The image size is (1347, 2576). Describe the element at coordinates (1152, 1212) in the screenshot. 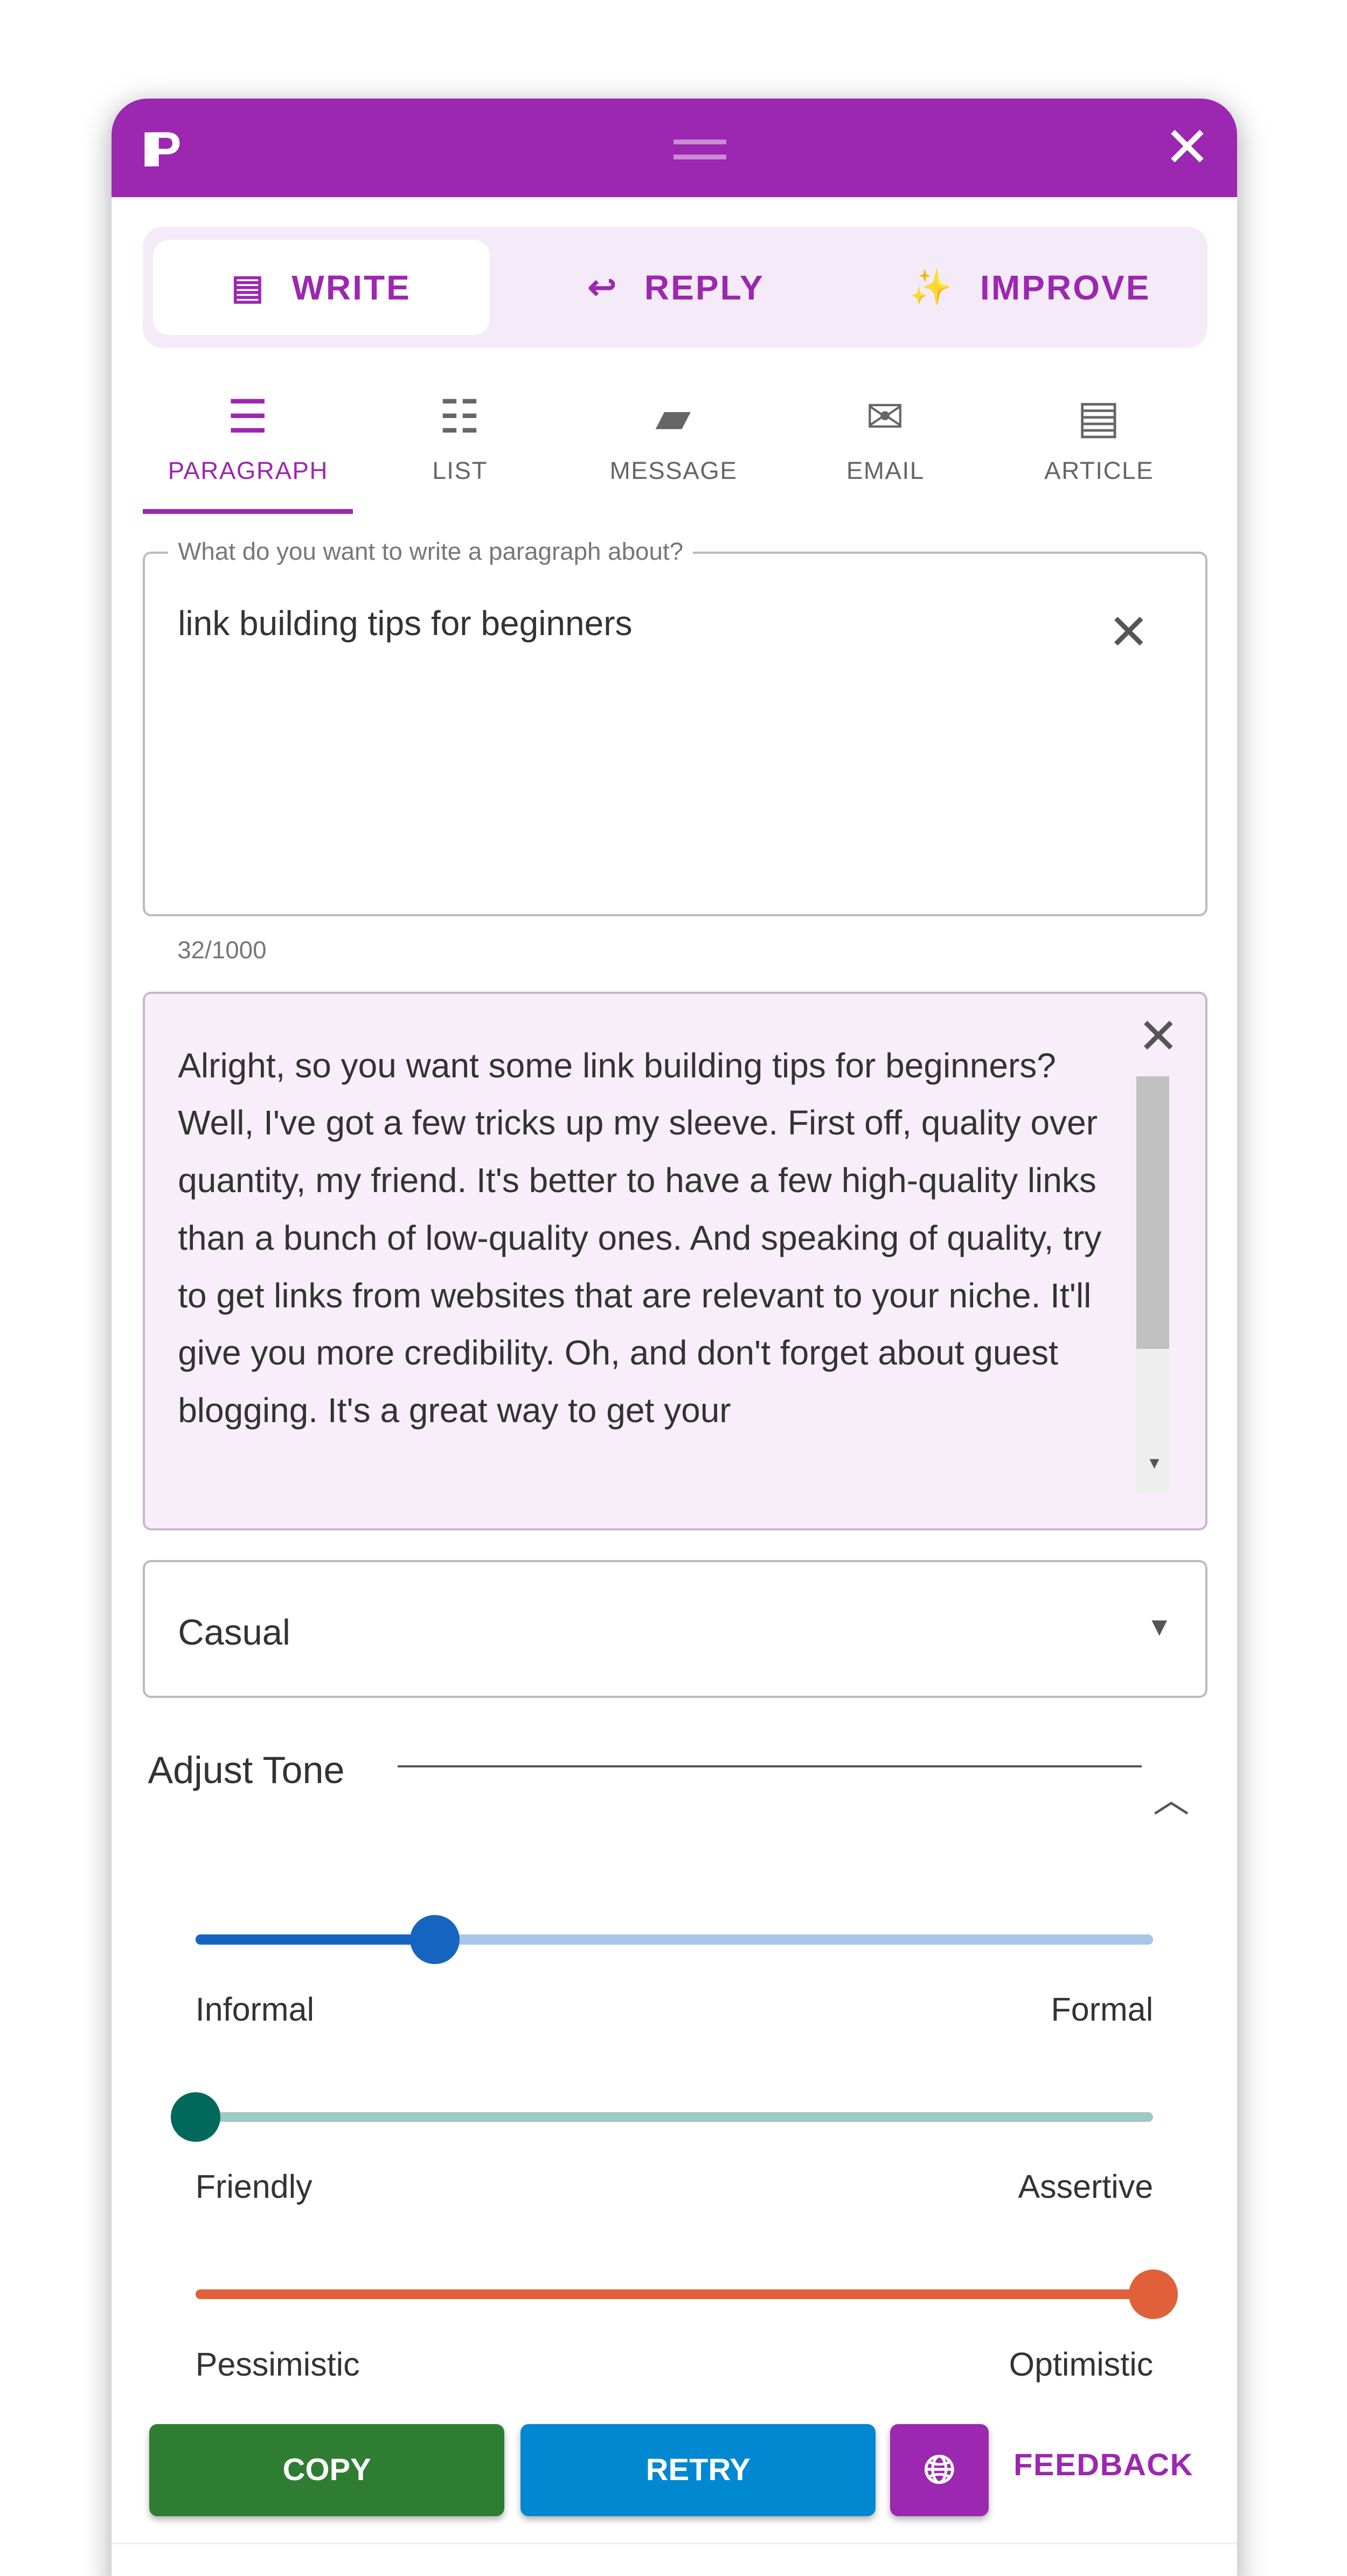

I see `scrollbar-thumb` at that location.